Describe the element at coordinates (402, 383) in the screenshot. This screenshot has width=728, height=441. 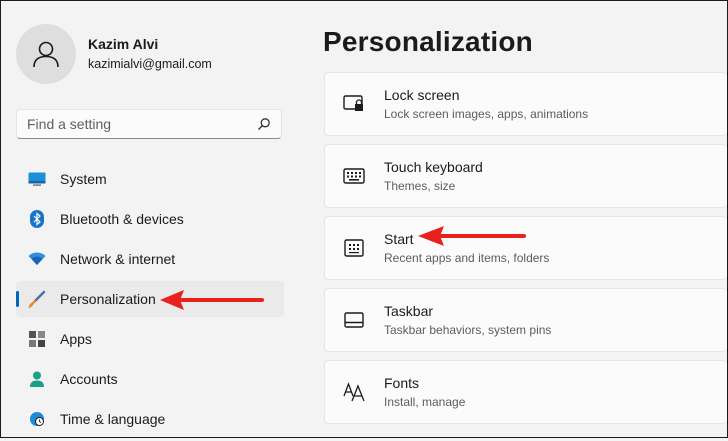
I see `card-title: Fonts` at that location.